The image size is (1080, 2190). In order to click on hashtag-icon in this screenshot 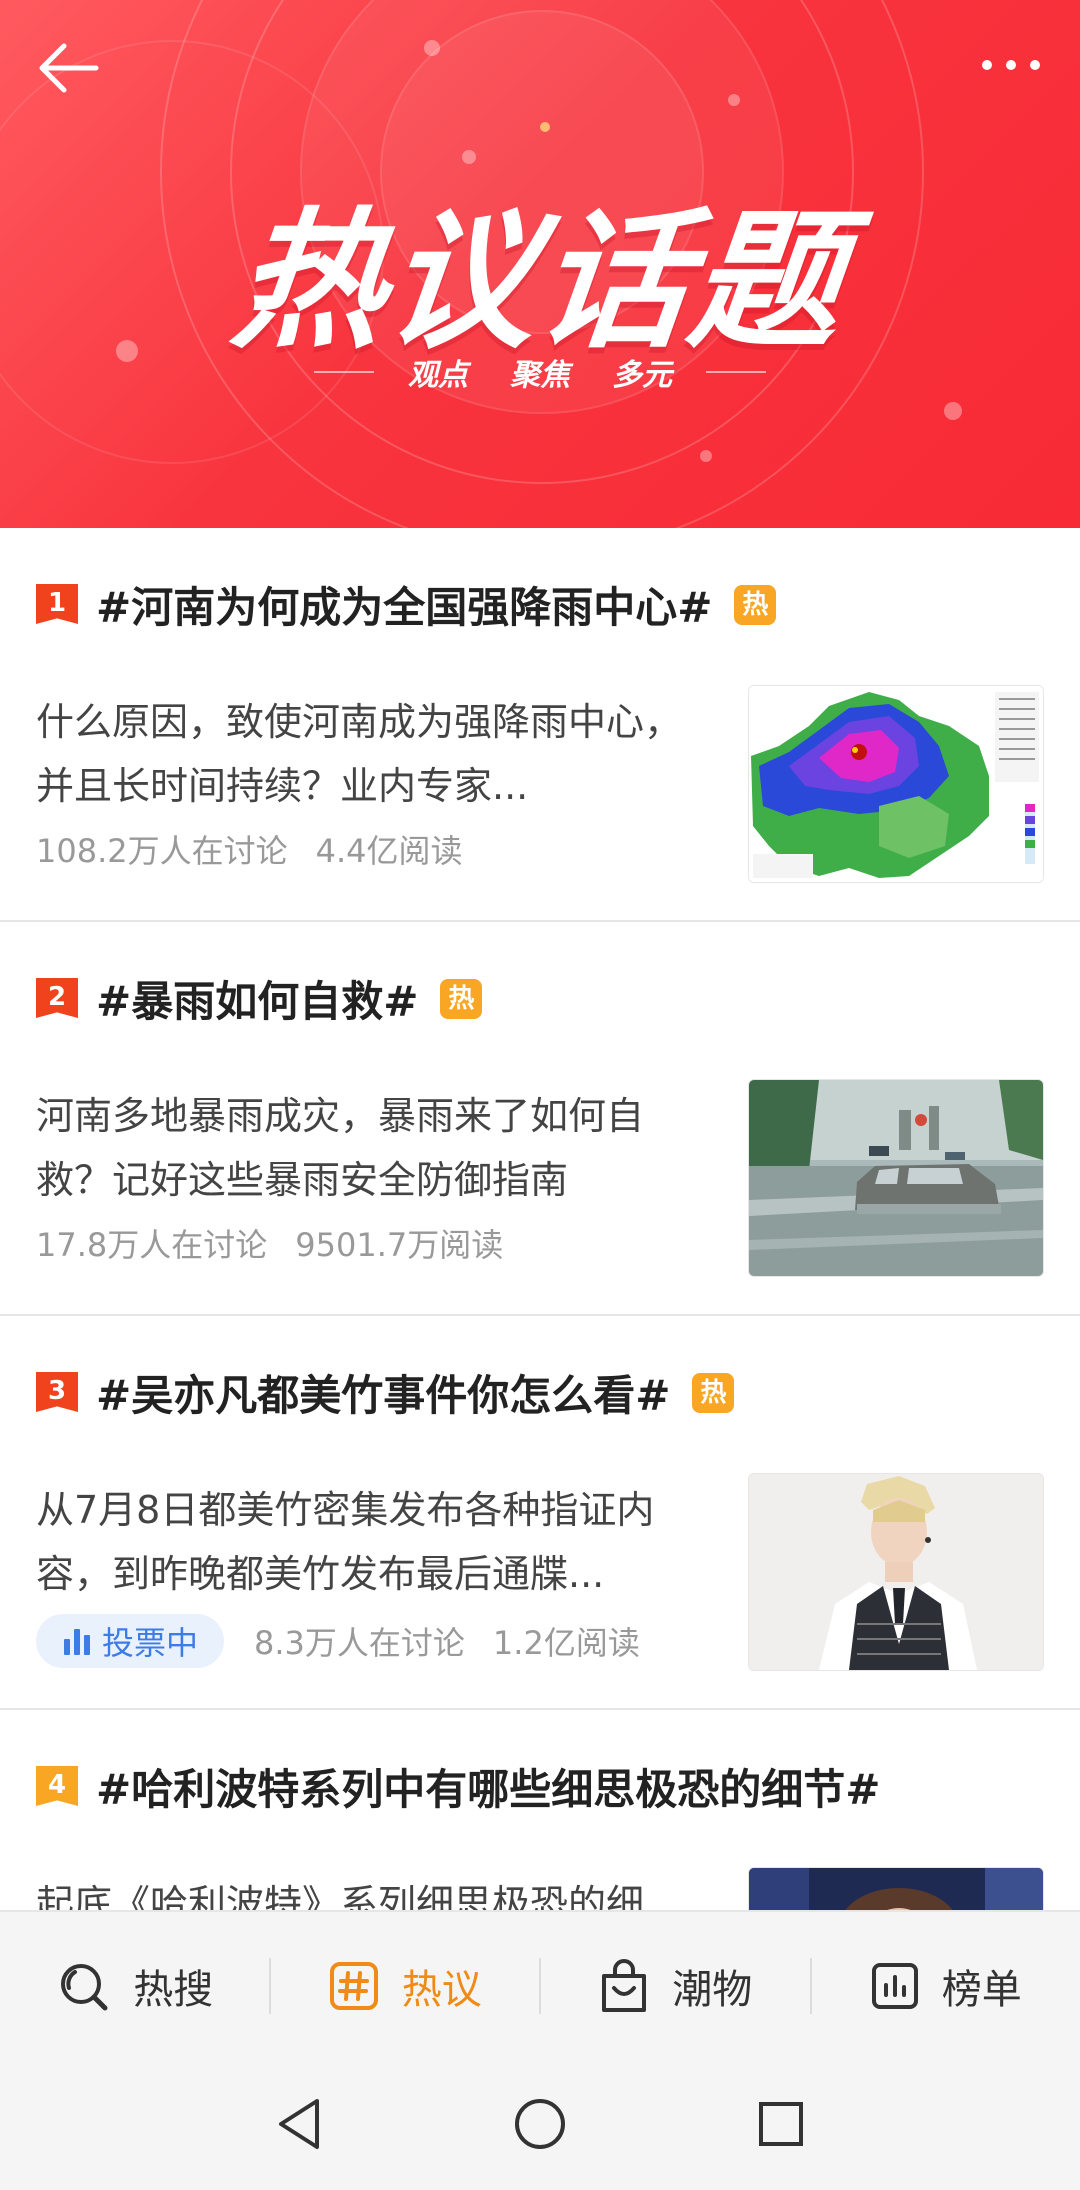, I will do `click(353, 1986)`.